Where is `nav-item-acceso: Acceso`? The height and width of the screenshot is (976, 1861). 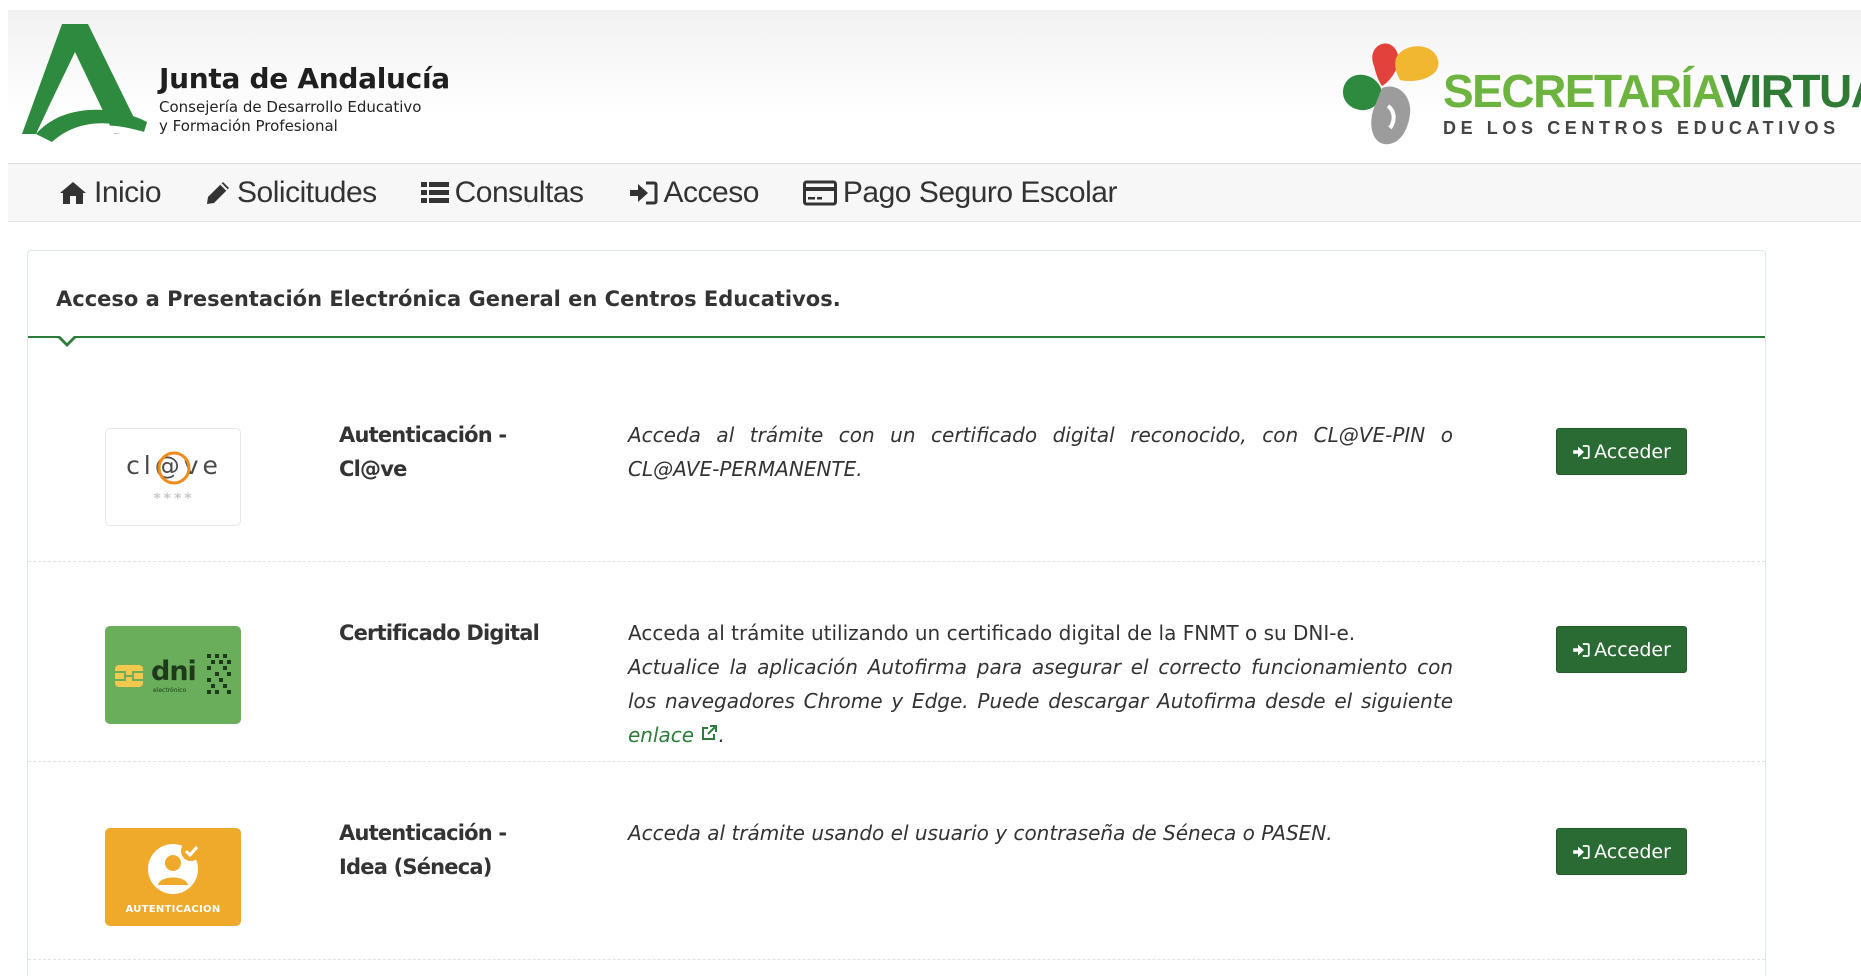 nav-item-acceso: Acceso is located at coordinates (693, 193).